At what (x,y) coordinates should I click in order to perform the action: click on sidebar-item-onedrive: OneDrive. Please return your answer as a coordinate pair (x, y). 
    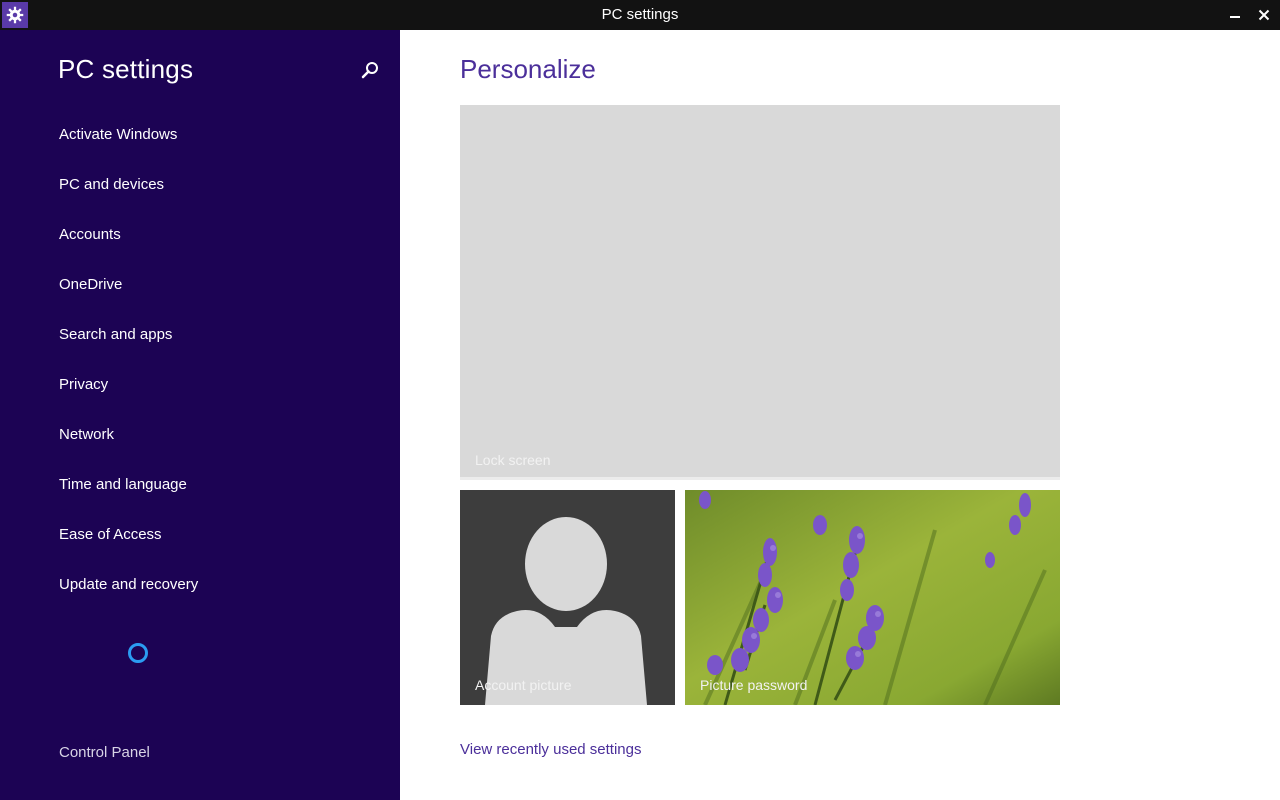
    Looking at the image, I should click on (90, 285).